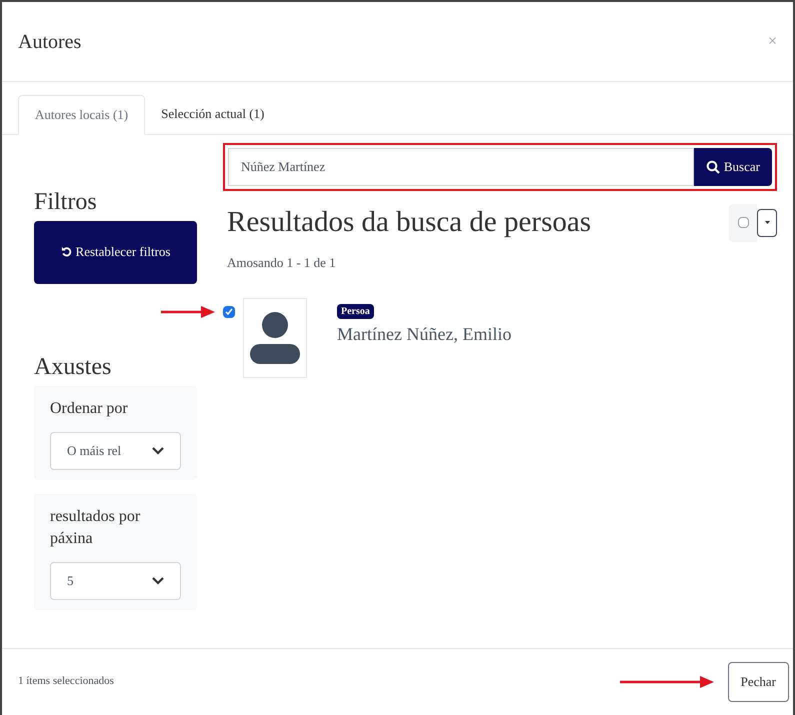 The width and height of the screenshot is (795, 715). Describe the element at coordinates (281, 263) in the screenshot. I see `results-count: Amosando 1 - 1 de 1` at that location.